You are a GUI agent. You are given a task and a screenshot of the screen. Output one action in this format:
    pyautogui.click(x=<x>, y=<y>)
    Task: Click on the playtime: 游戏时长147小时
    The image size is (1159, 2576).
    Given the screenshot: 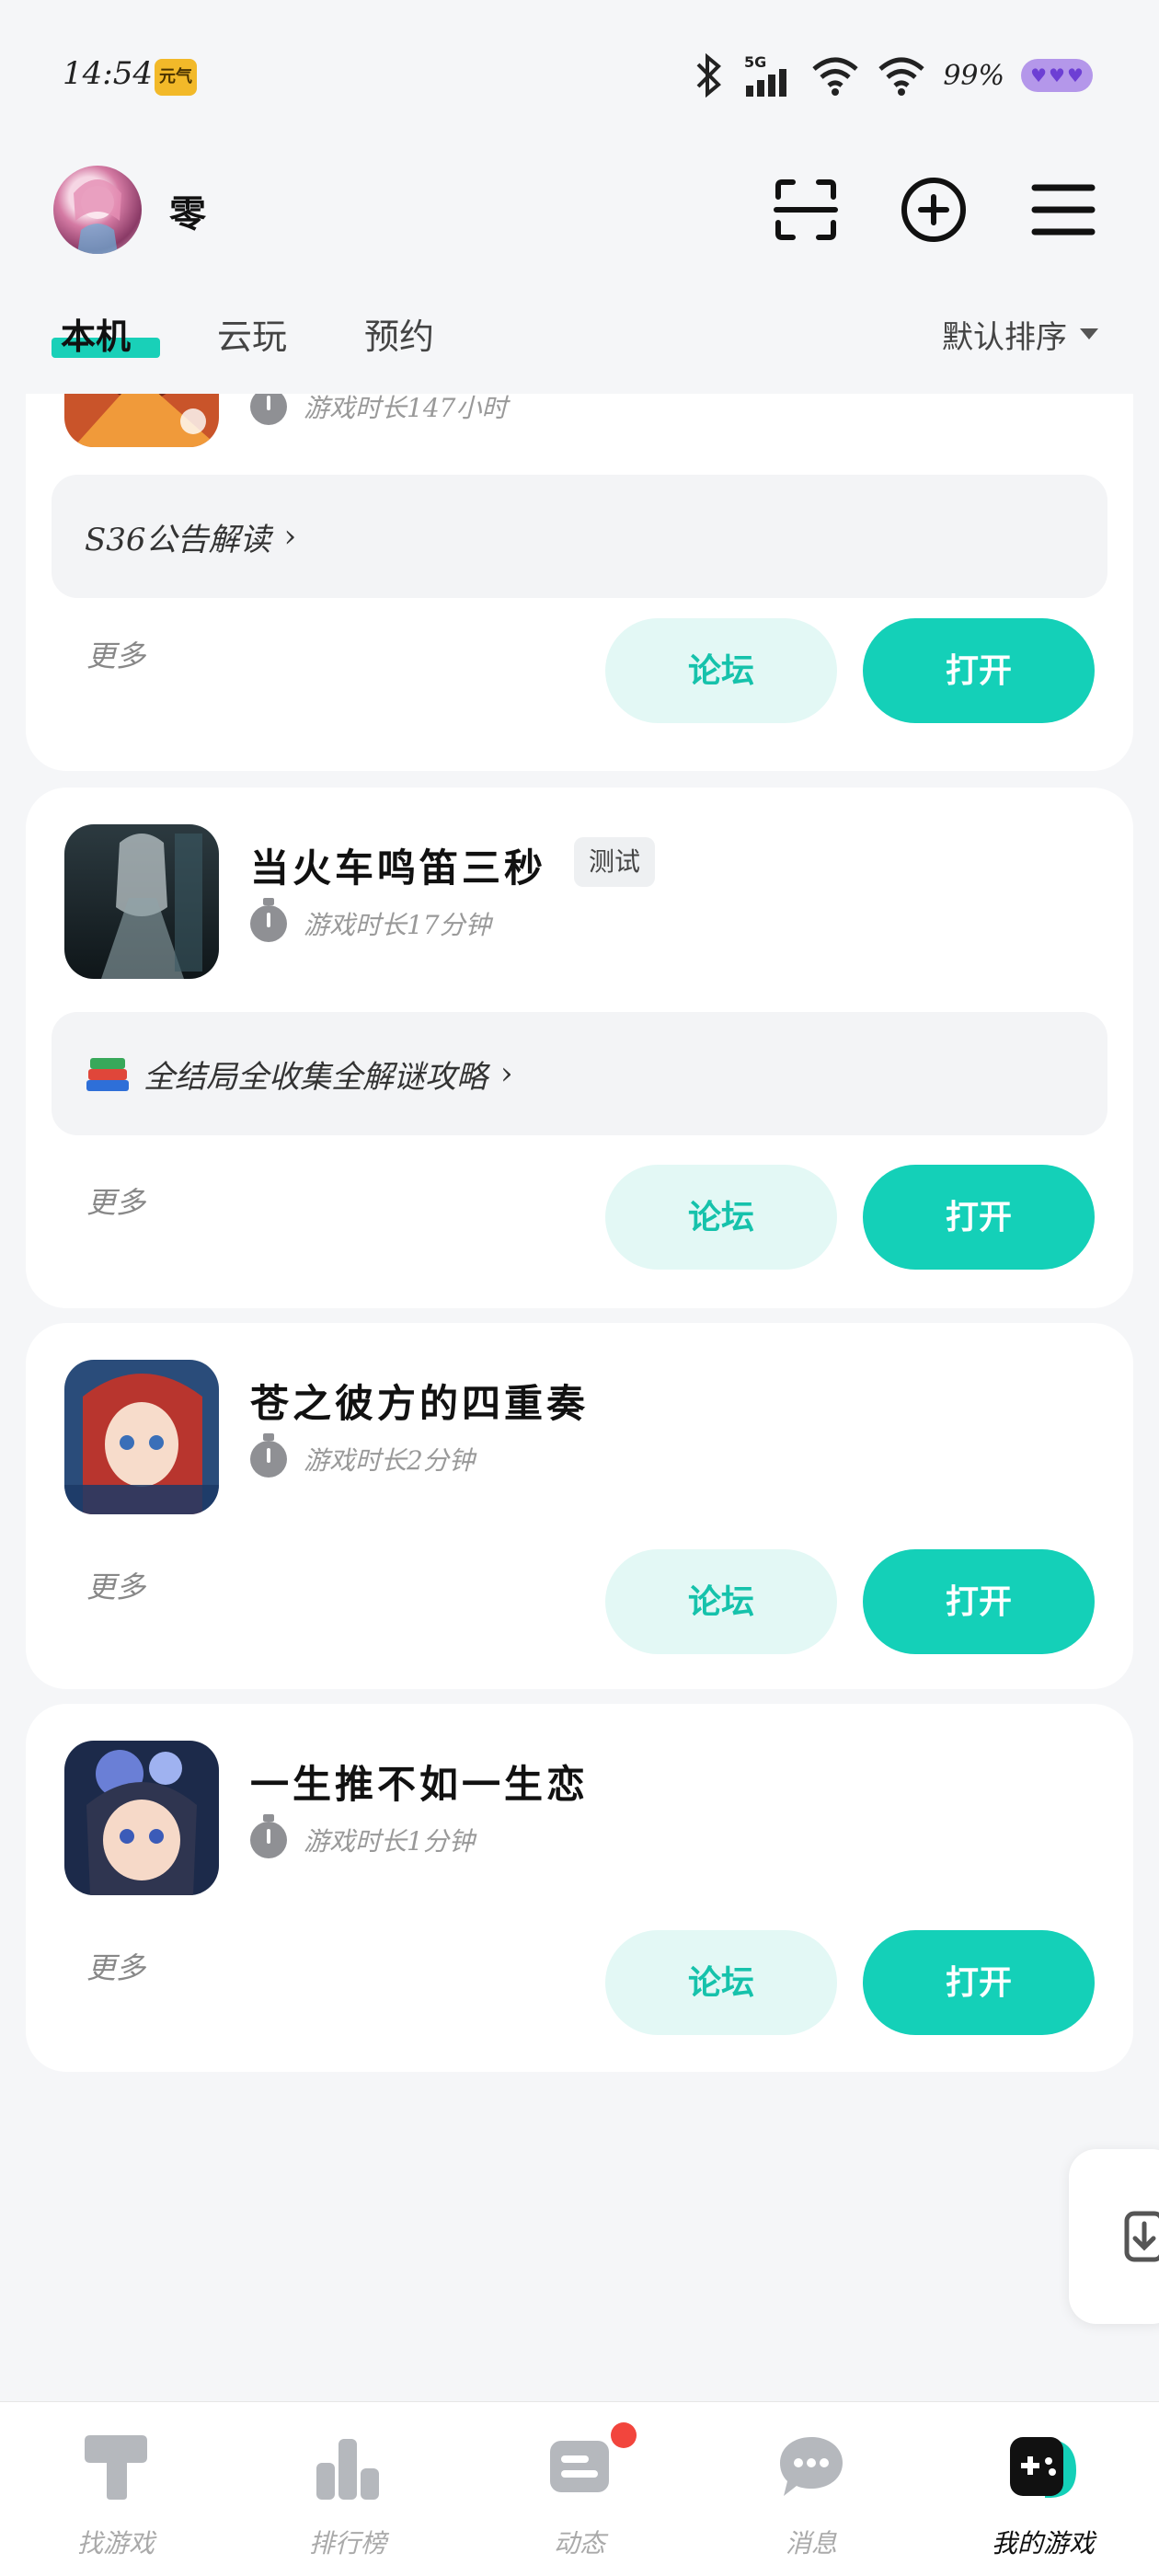 What is the action you would take?
    pyautogui.click(x=378, y=409)
    